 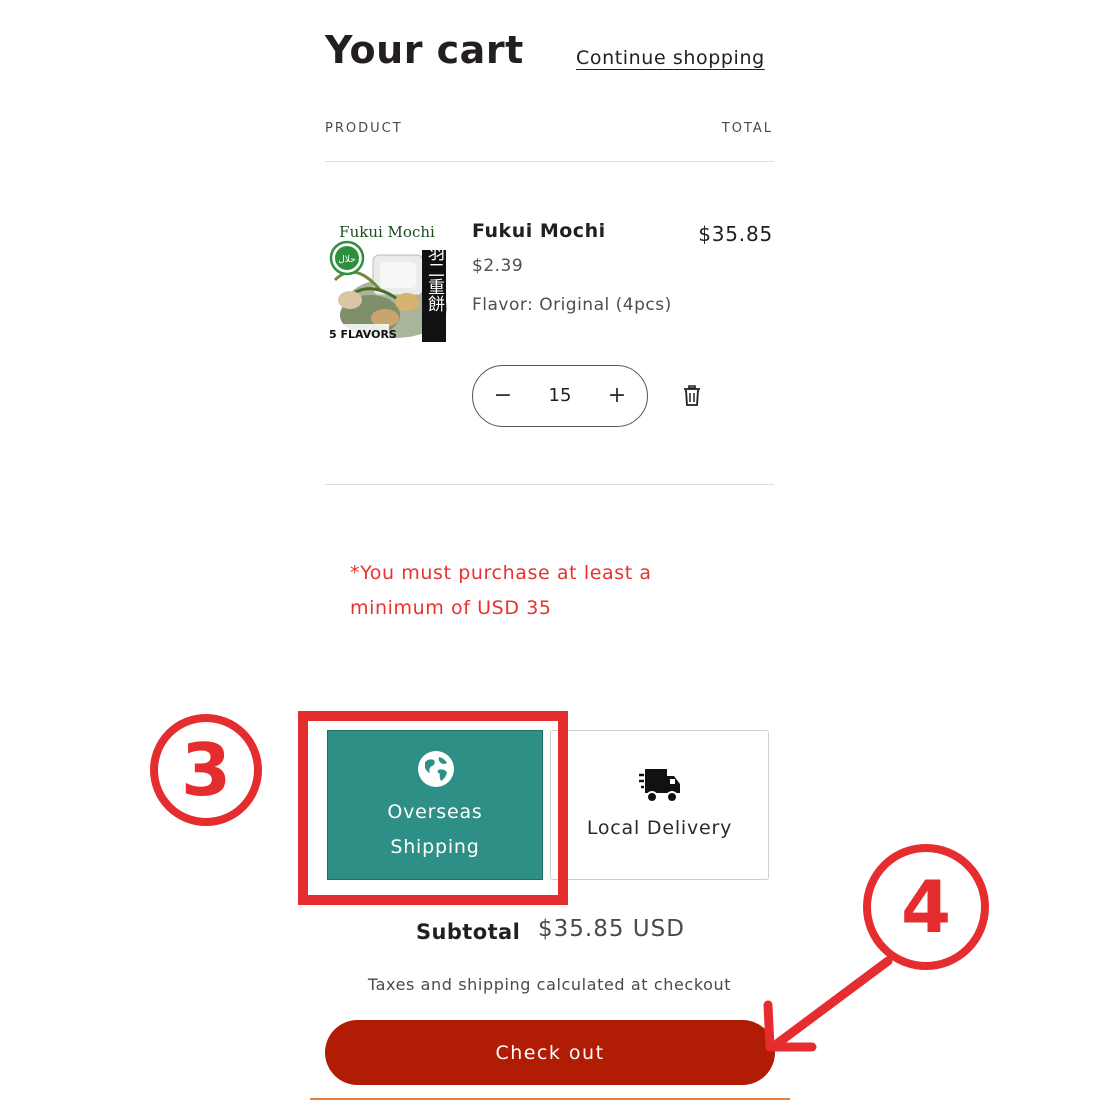 What do you see at coordinates (926, 907) in the screenshot?
I see `annotation-step-4: 4` at bounding box center [926, 907].